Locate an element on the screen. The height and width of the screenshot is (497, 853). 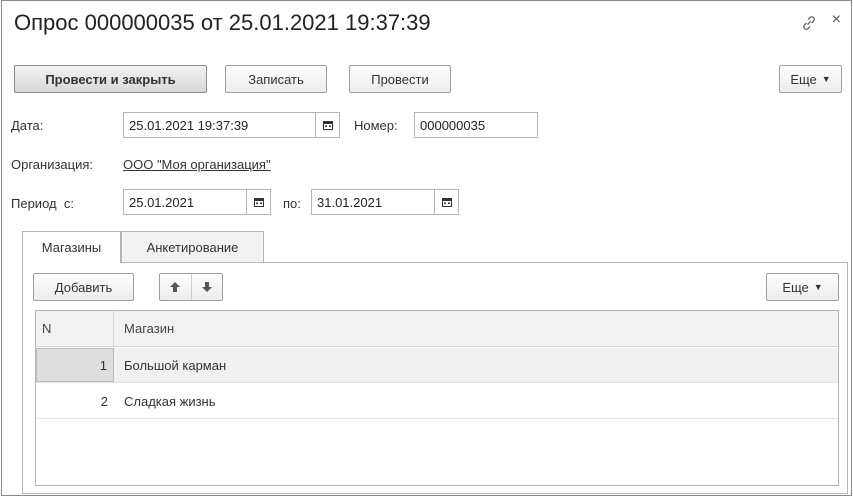
column-header-n: N is located at coordinates (75, 328).